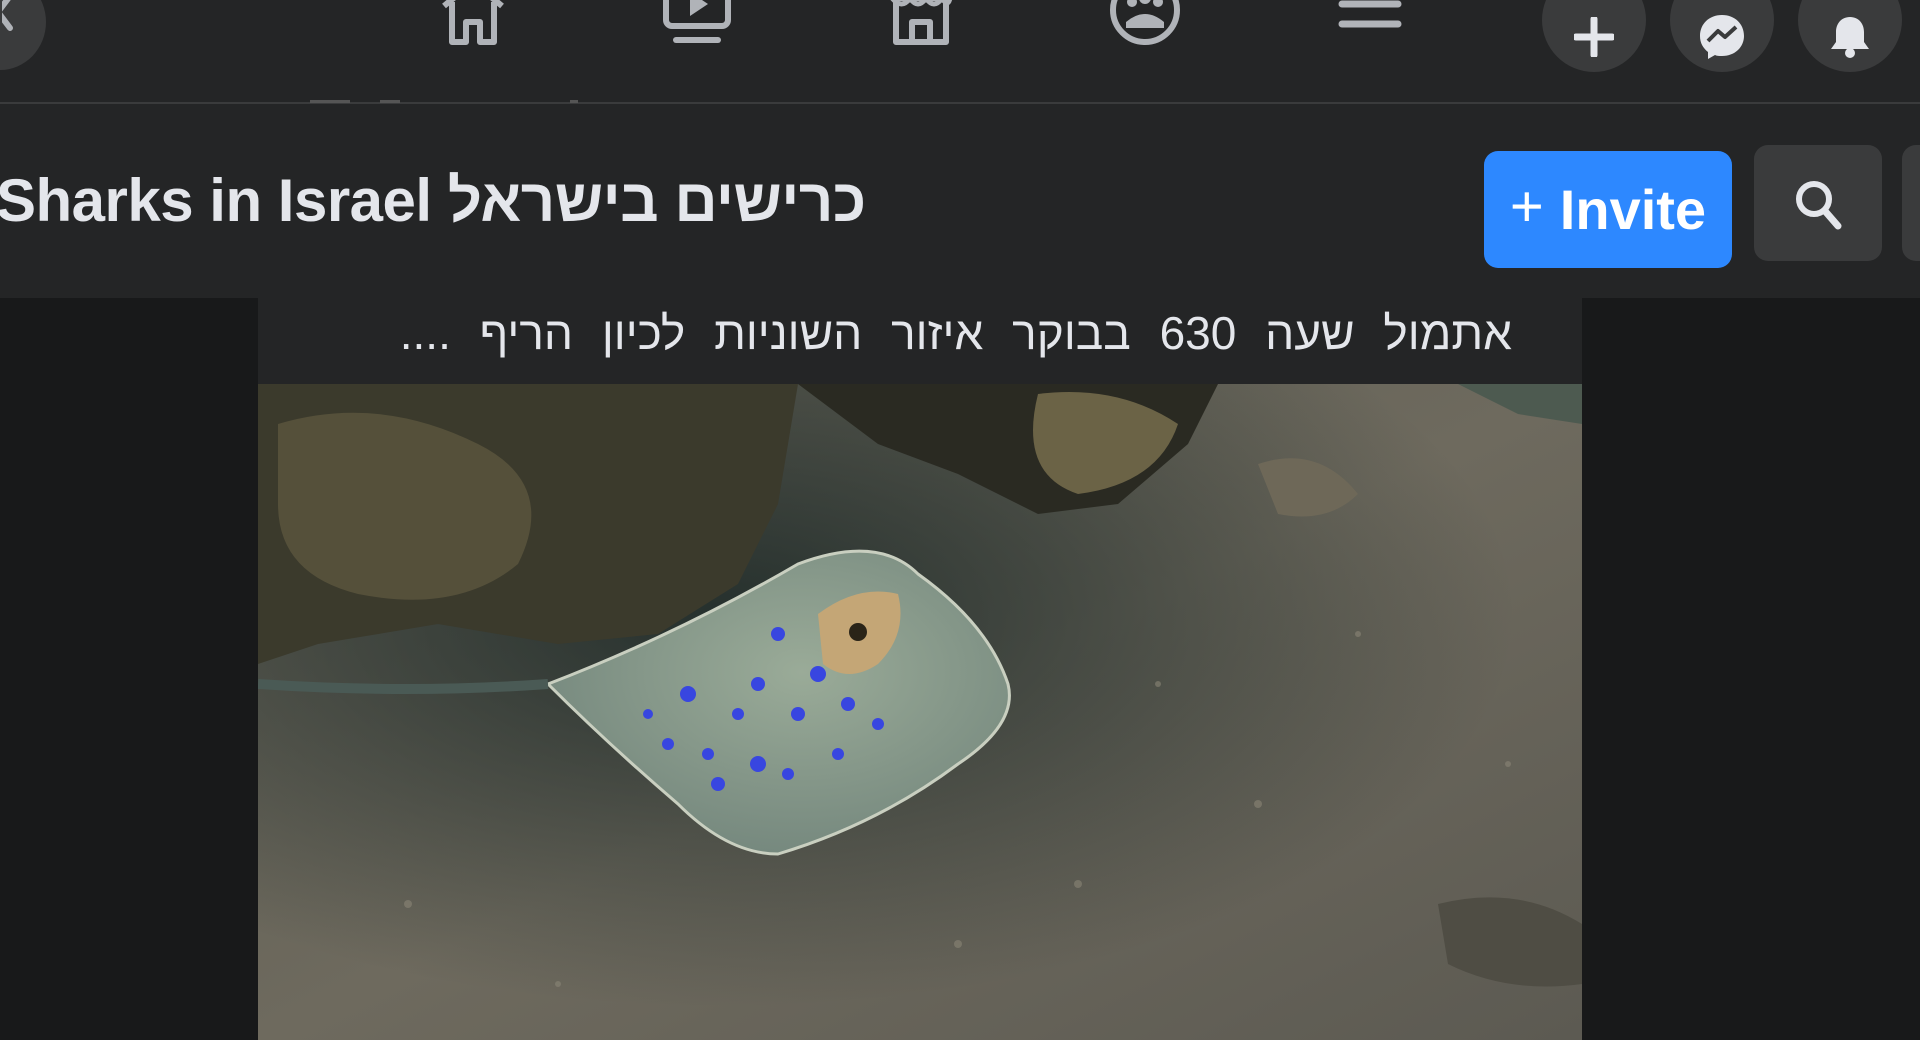 The image size is (1920, 1040). Describe the element at coordinates (1819, 205) in the screenshot. I see `search-icon` at that location.